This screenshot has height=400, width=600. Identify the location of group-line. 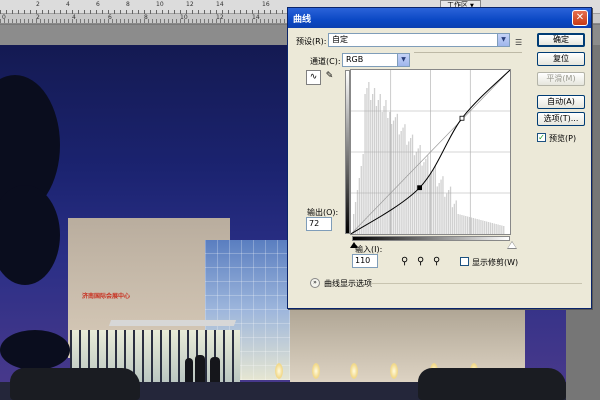
(468, 52).